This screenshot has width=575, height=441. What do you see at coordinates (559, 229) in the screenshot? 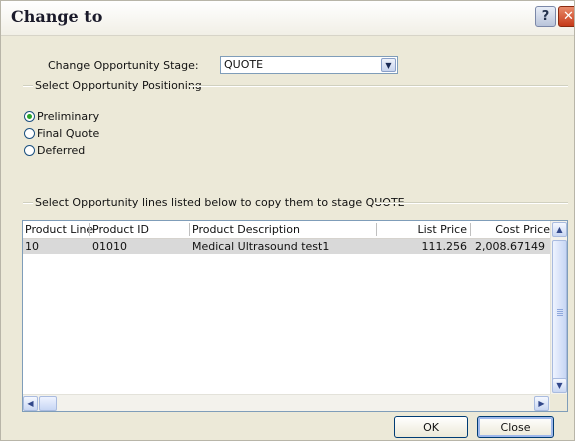
I see `scroll-up-icon: ▲` at bounding box center [559, 229].